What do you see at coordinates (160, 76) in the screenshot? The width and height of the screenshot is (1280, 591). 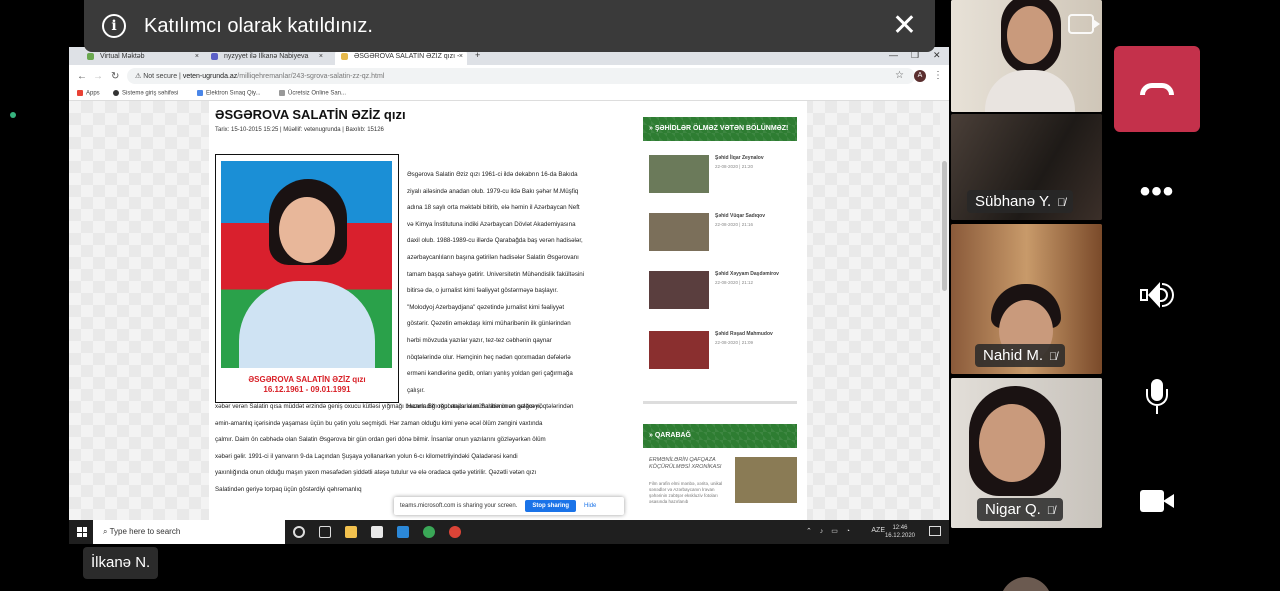 I see `security-label: Not secure` at bounding box center [160, 76].